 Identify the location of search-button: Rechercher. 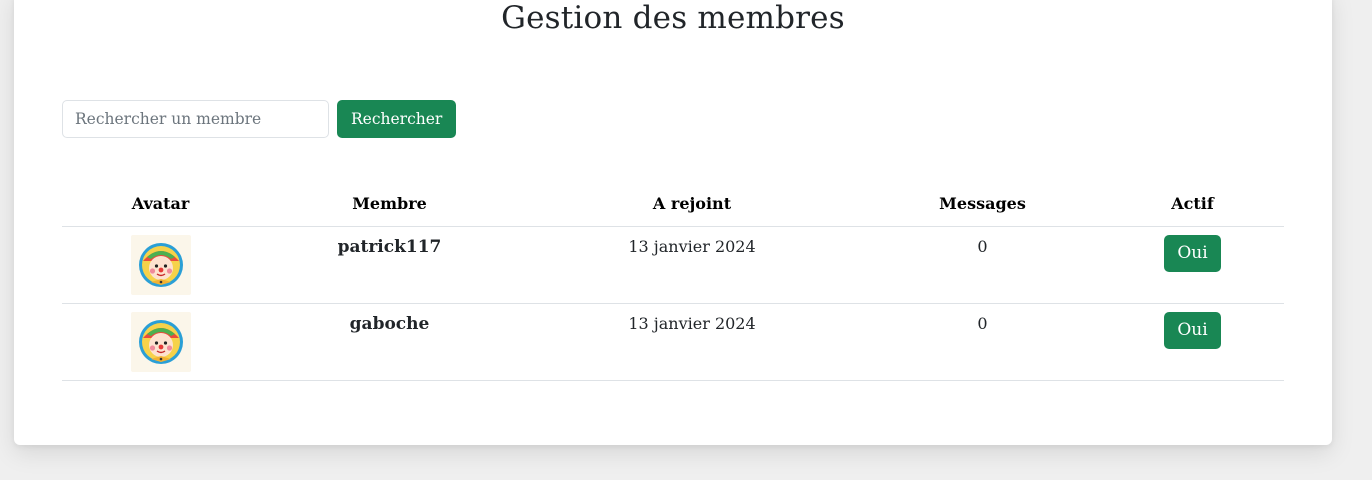
(397, 119).